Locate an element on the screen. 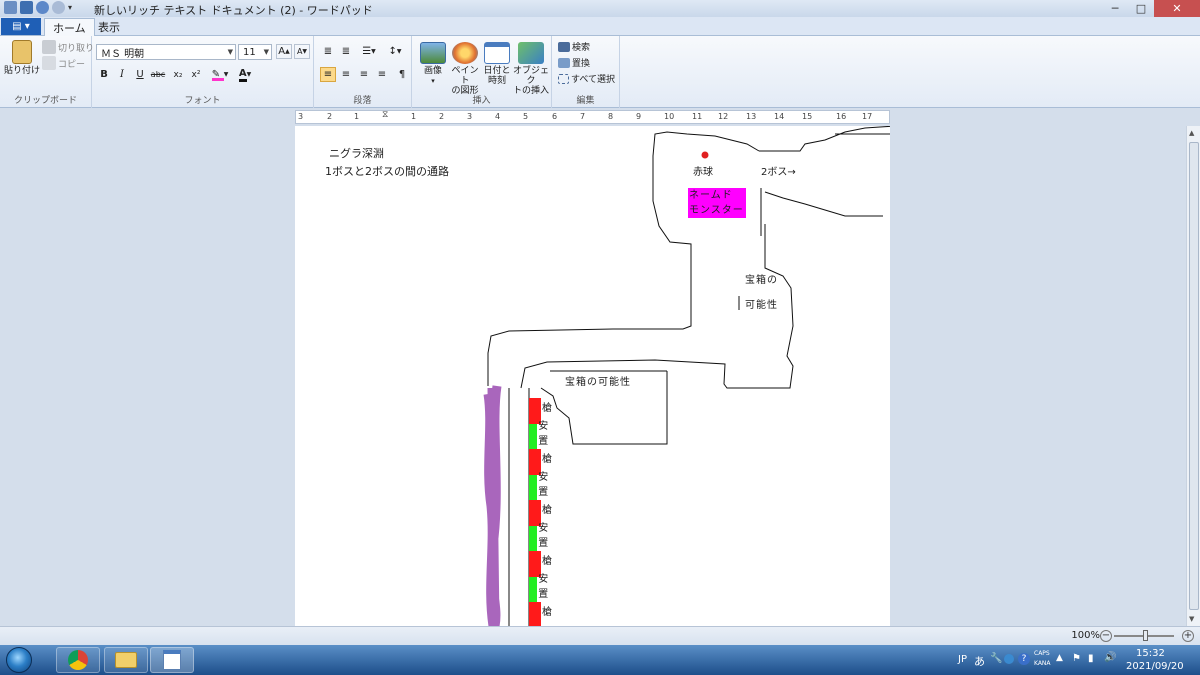  paragraph-group-label: 段落 is located at coordinates (362, 101).